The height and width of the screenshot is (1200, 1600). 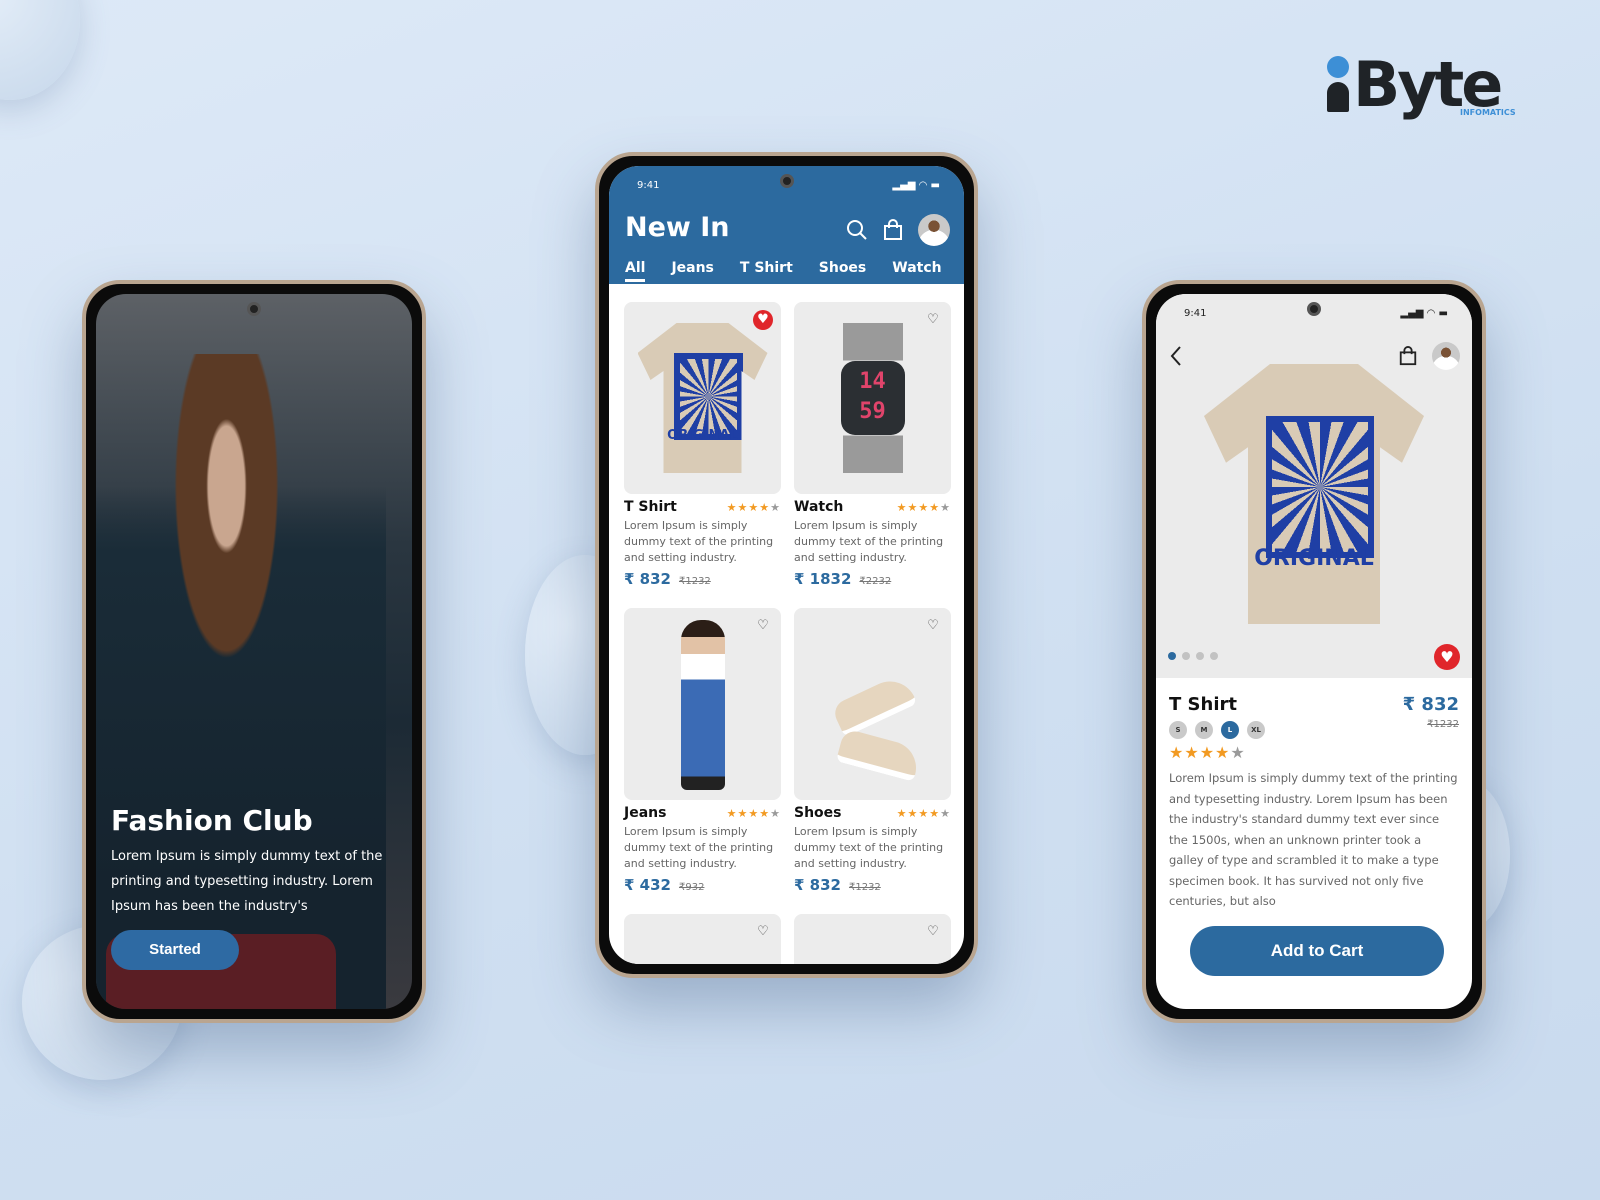 What do you see at coordinates (1430, 704) in the screenshot?
I see `product-price: ₹ 832` at bounding box center [1430, 704].